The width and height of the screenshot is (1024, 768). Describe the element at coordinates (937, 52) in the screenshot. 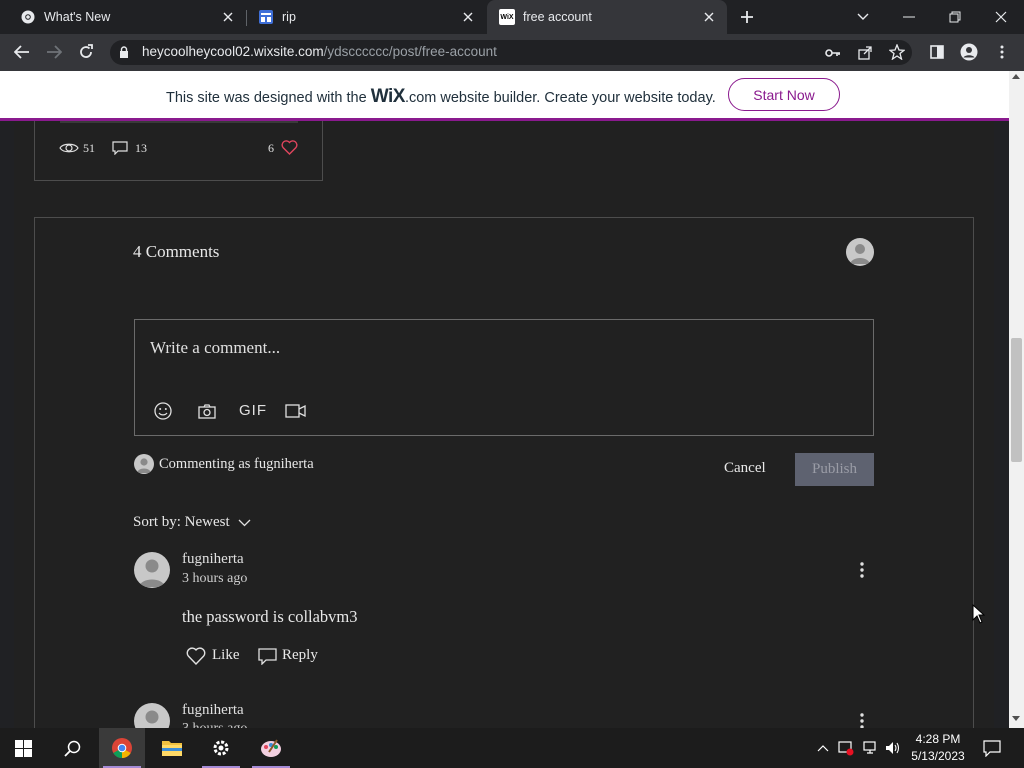

I see `side-panel-icon` at that location.